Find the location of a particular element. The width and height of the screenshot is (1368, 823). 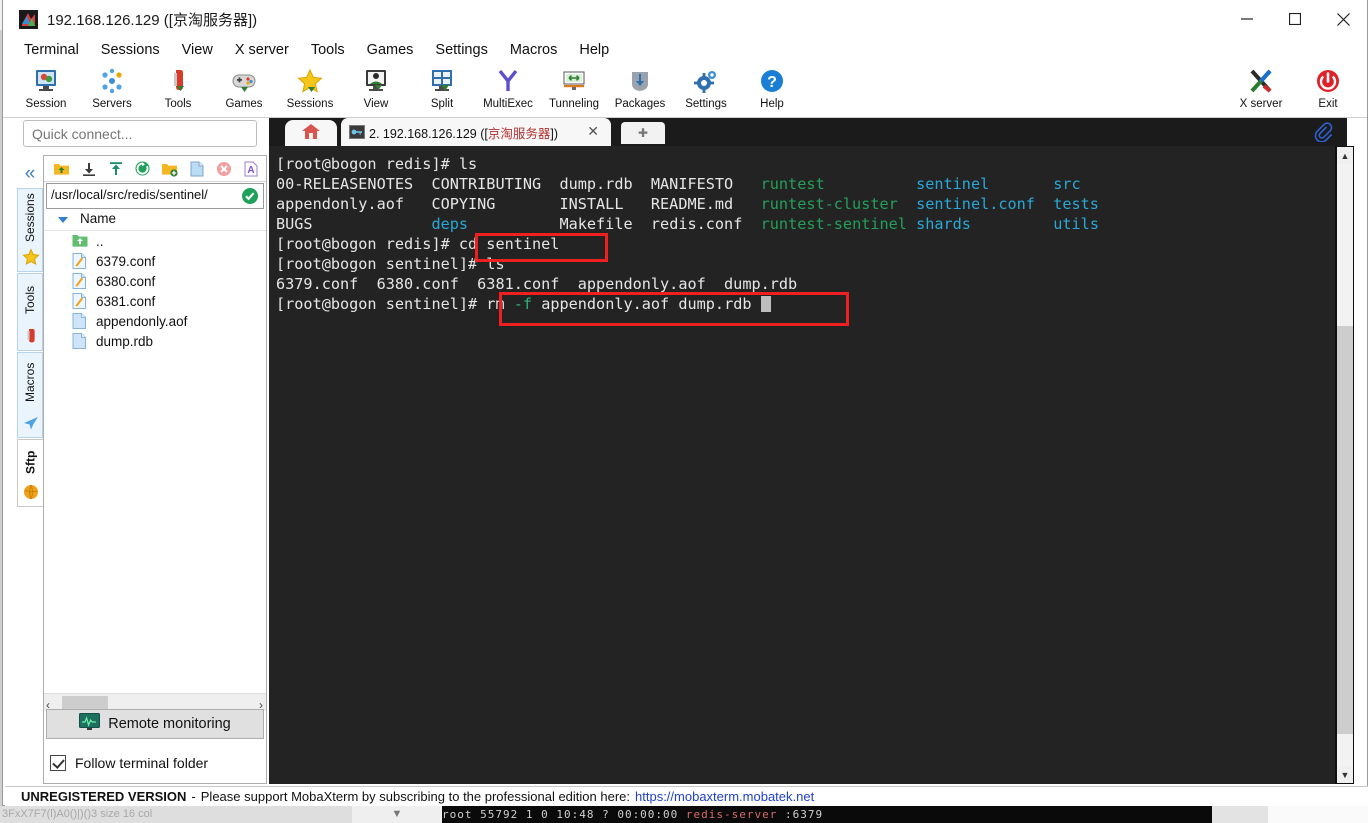

menu-view: View is located at coordinates (197, 50).